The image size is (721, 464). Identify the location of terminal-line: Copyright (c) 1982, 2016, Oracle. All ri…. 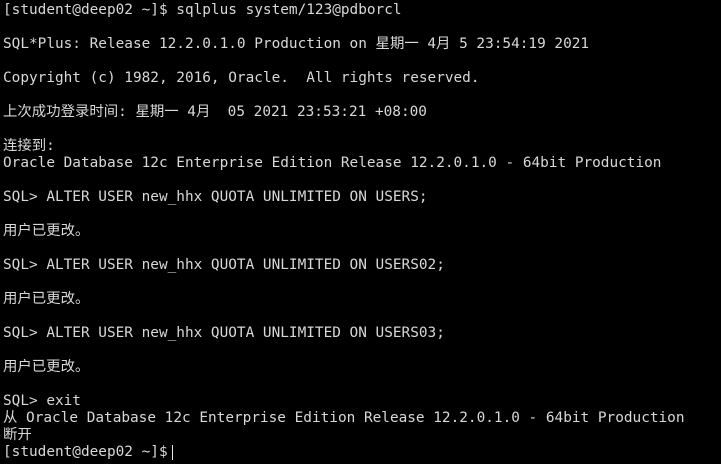
(241, 78).